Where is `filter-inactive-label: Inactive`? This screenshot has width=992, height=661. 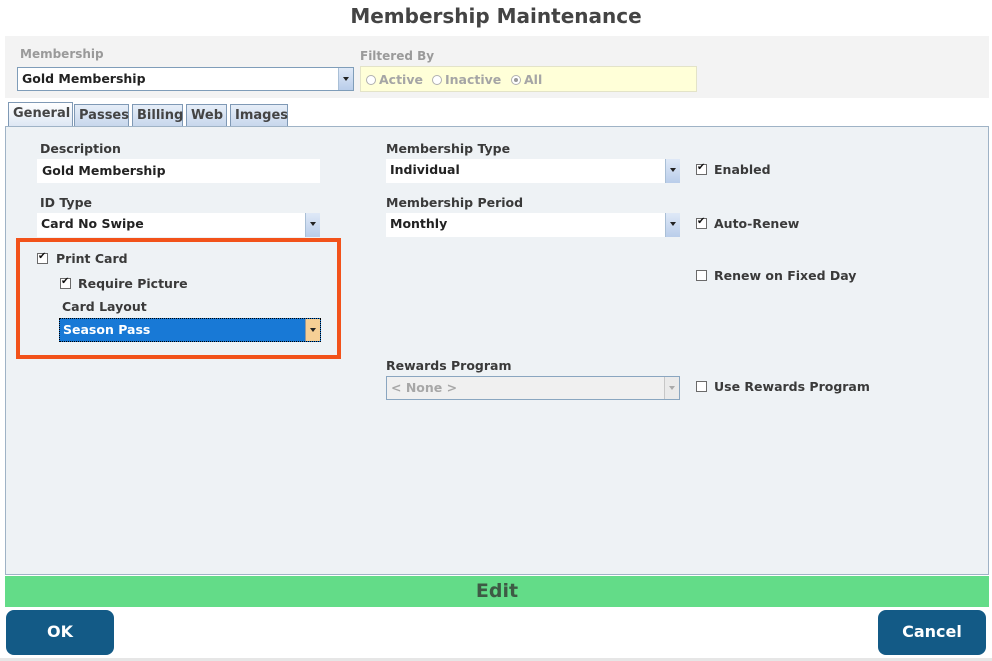 filter-inactive-label: Inactive is located at coordinates (473, 79).